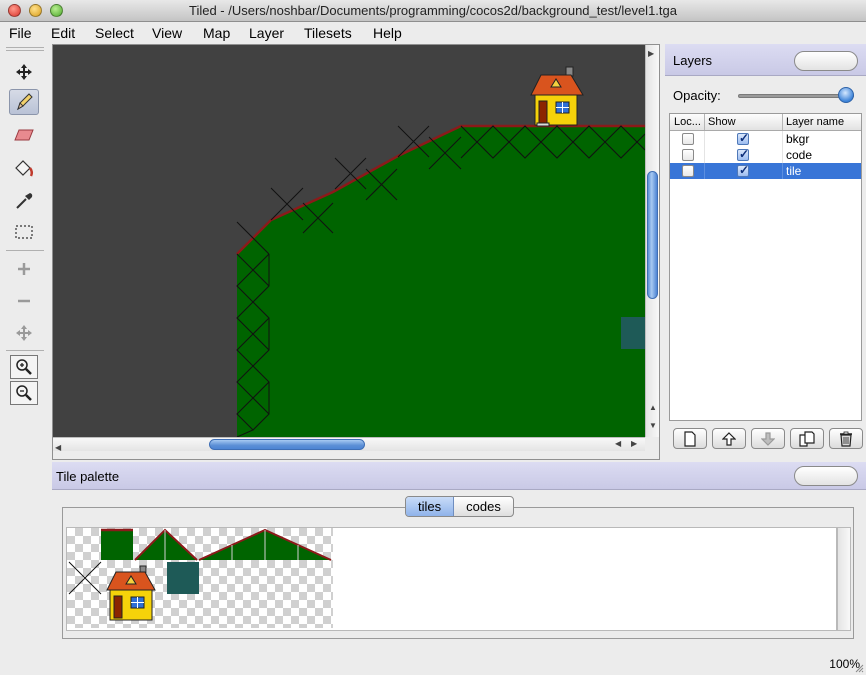  I want to click on minus-icon, so click(24, 301).